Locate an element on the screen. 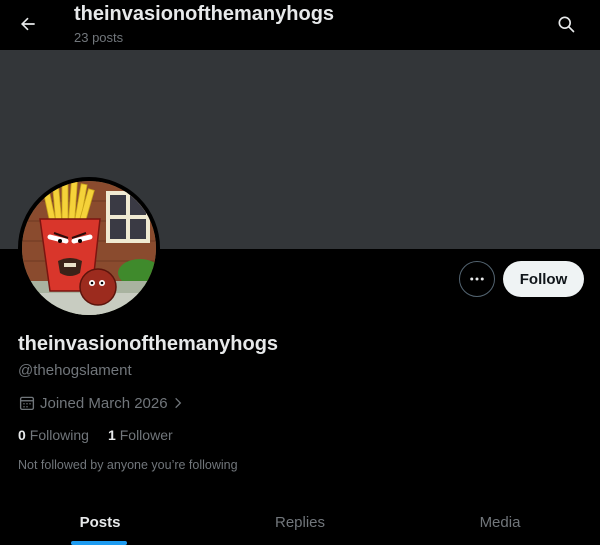  top-bar: theinvasionofthemanyhogs 23 posts is located at coordinates (300, 25).